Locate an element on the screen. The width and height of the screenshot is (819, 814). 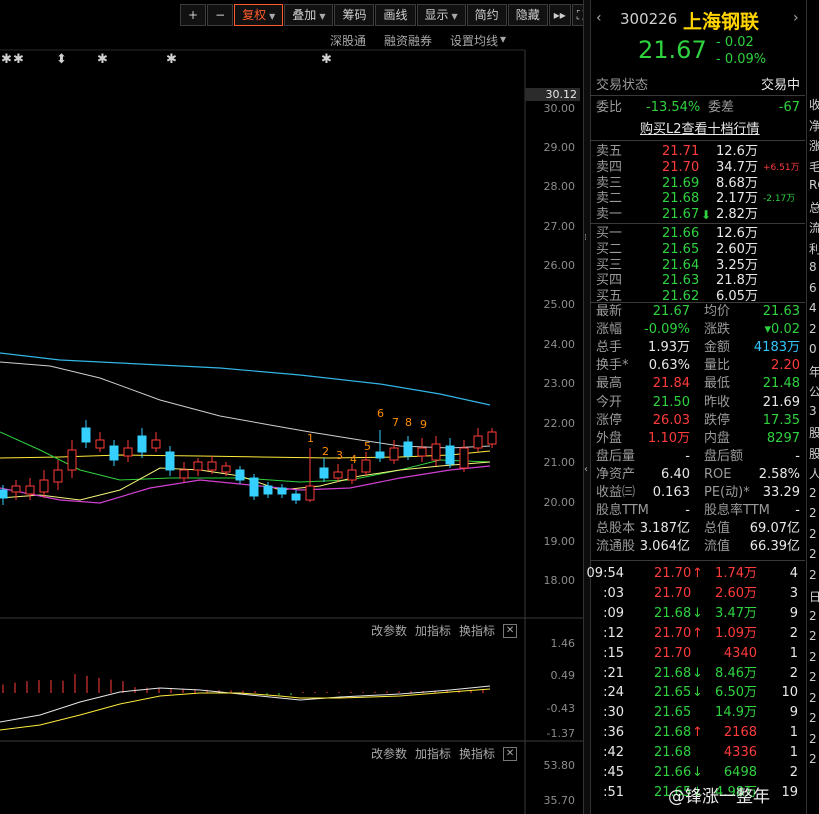
tick-price: 21.66 is located at coordinates (673, 772).